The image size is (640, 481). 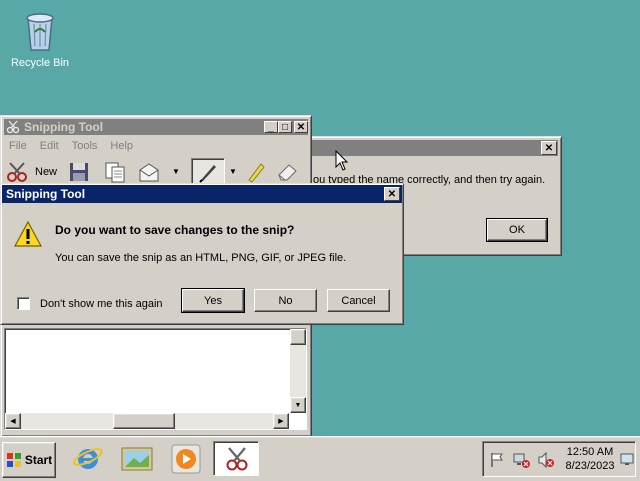 What do you see at coordinates (46, 194) in the screenshot?
I see `save-dialog-title: Snipping Tool` at bounding box center [46, 194].